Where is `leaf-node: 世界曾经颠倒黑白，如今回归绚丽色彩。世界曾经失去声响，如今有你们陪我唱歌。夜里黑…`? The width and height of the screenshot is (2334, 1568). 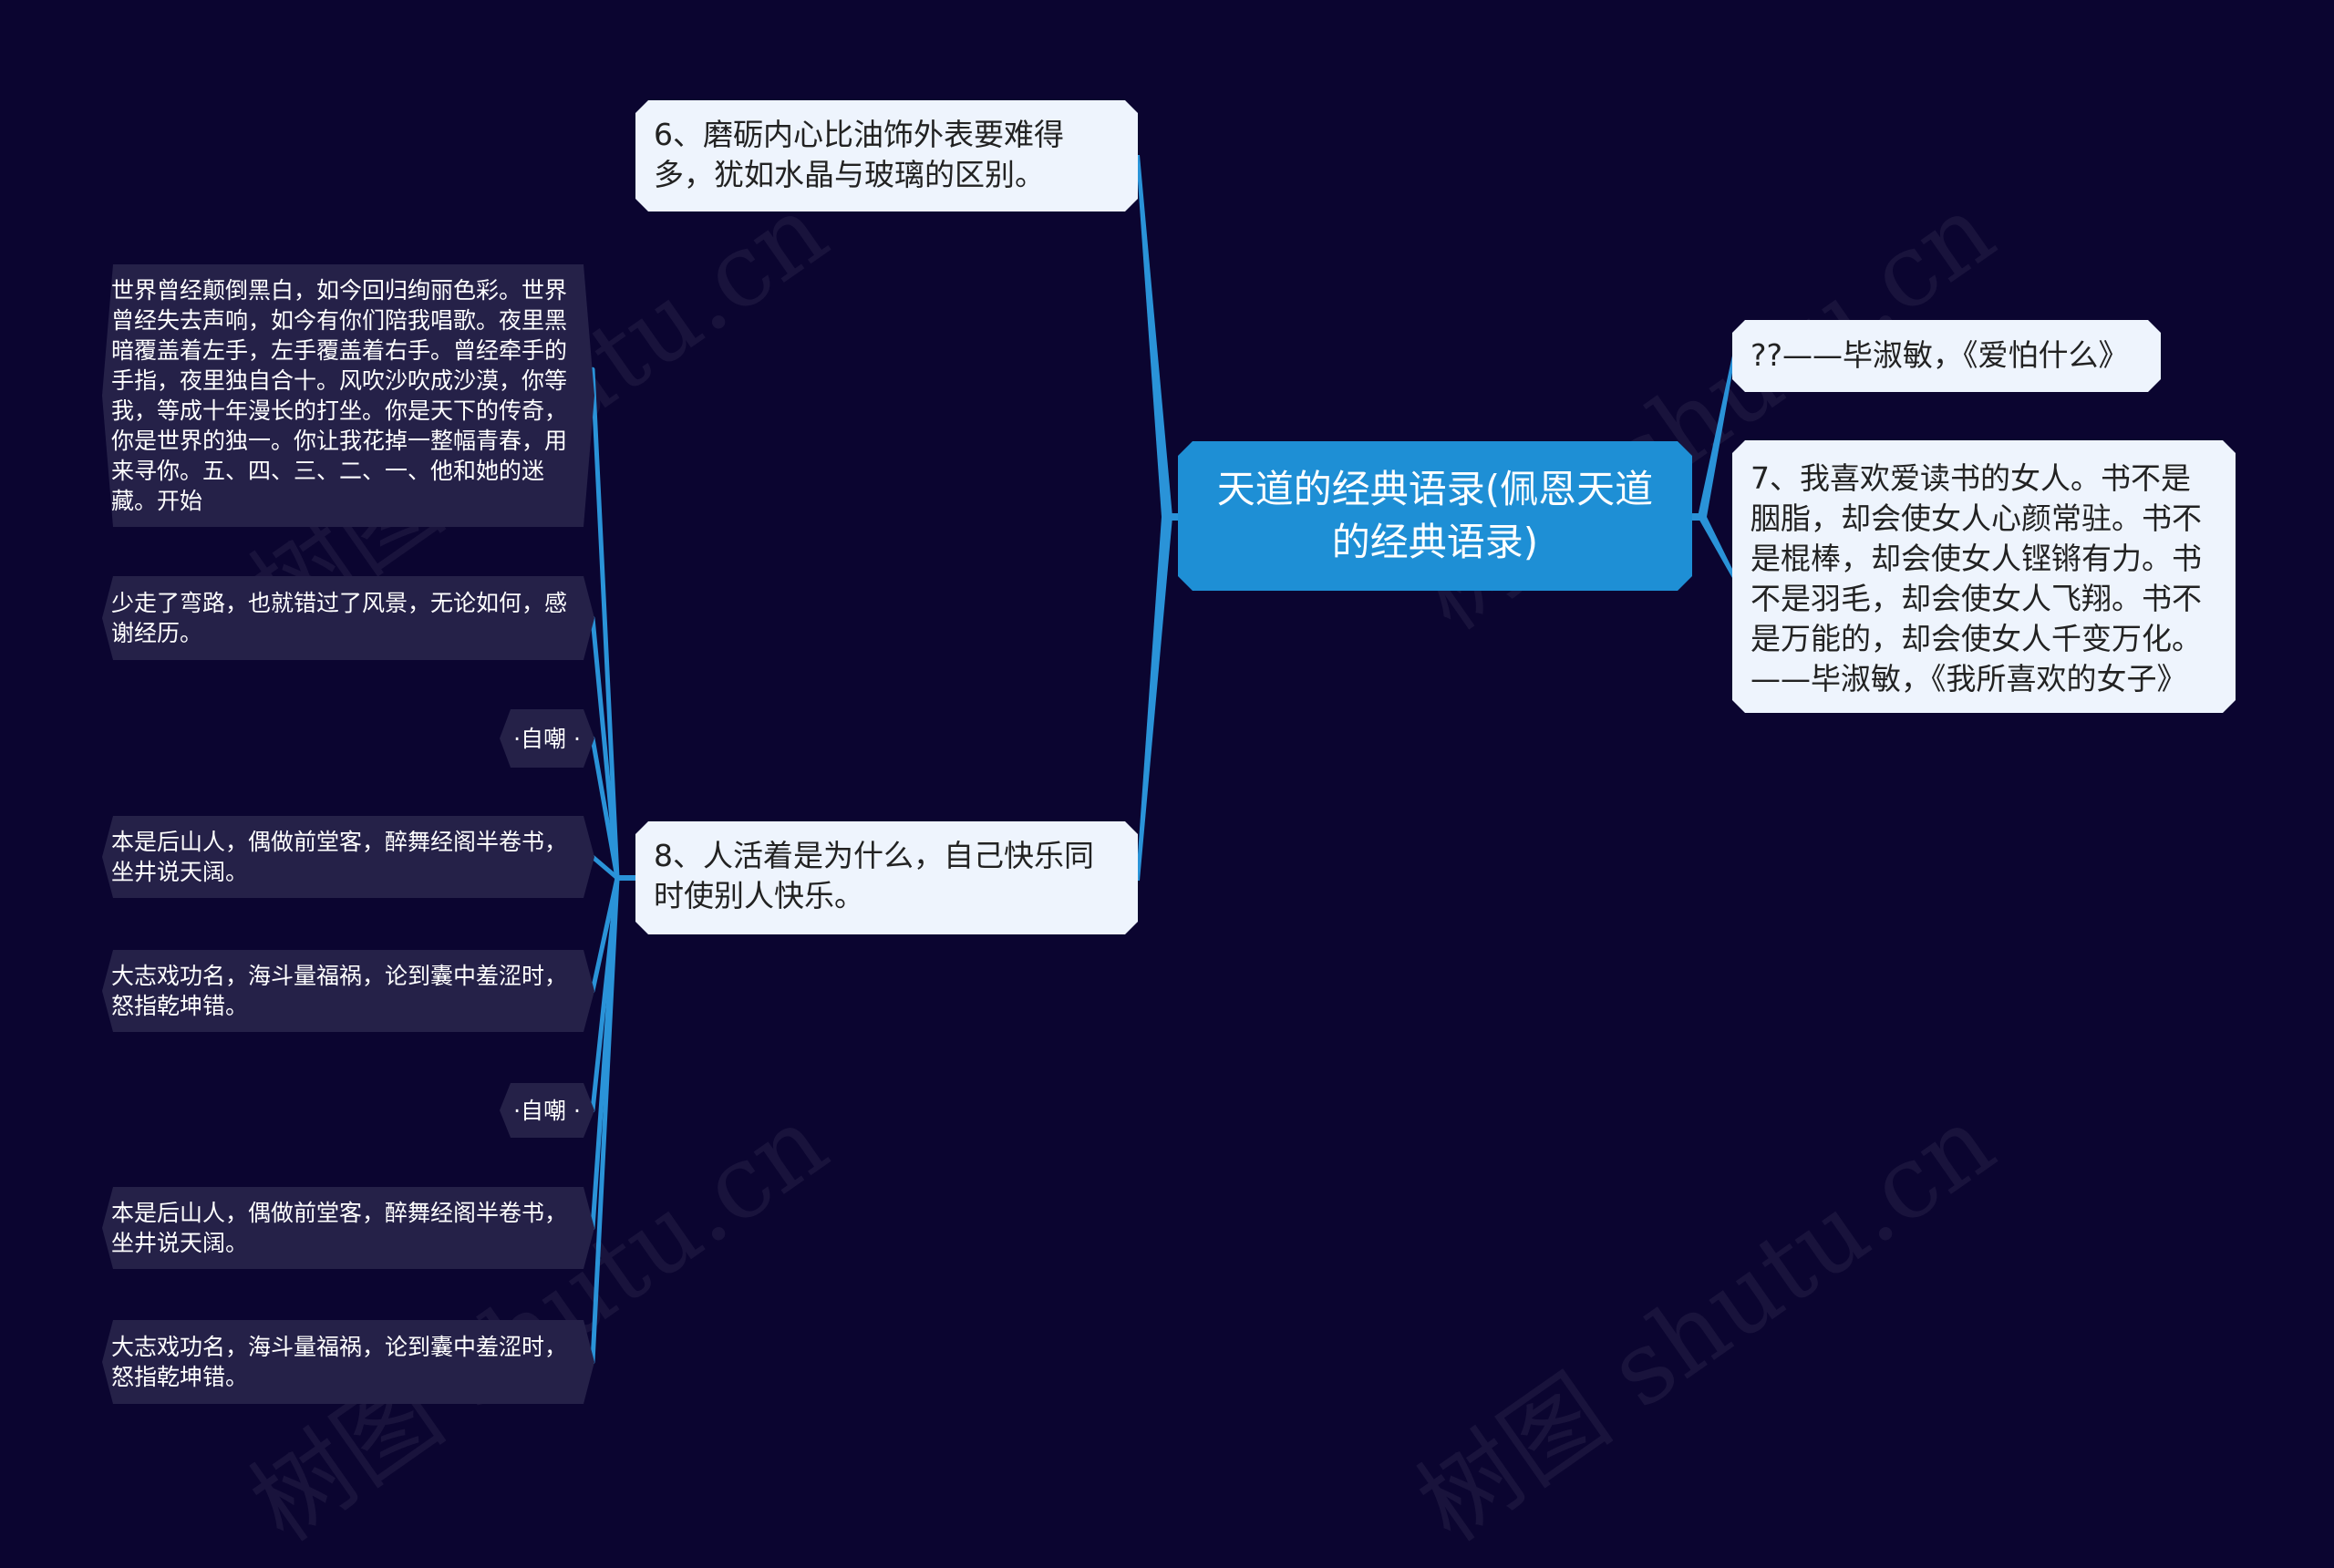
leaf-node: 世界曾经颠倒黑白，如今回归绚丽色彩。世界曾经失去声响，如今有你们陪我唱歌。夜里黑… is located at coordinates (348, 395).